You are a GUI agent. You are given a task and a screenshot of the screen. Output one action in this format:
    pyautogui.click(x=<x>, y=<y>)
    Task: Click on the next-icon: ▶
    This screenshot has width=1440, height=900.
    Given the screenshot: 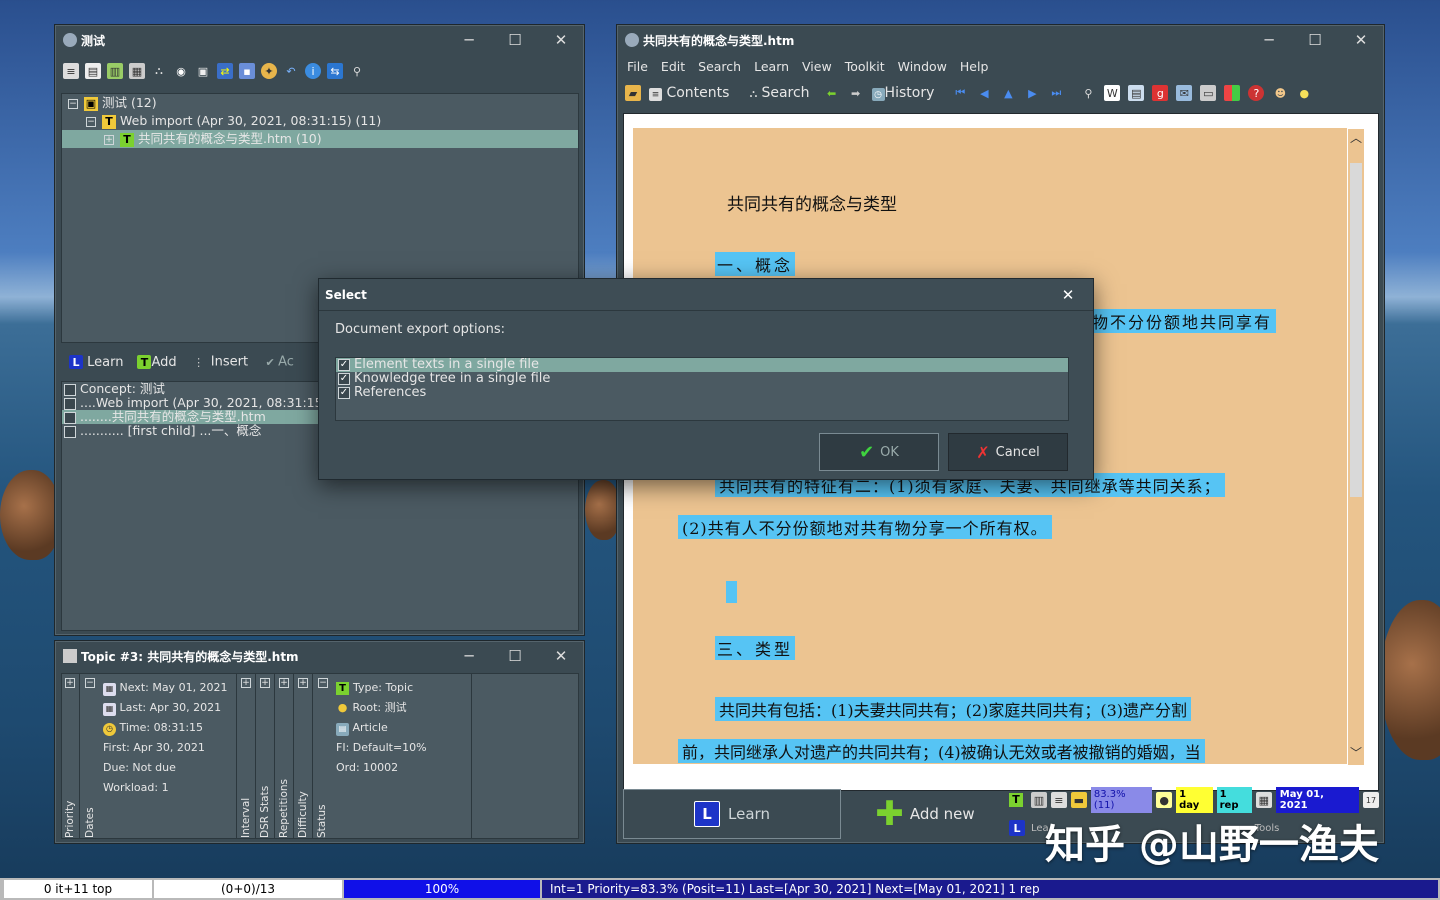 What is the action you would take?
    pyautogui.click(x=1032, y=93)
    